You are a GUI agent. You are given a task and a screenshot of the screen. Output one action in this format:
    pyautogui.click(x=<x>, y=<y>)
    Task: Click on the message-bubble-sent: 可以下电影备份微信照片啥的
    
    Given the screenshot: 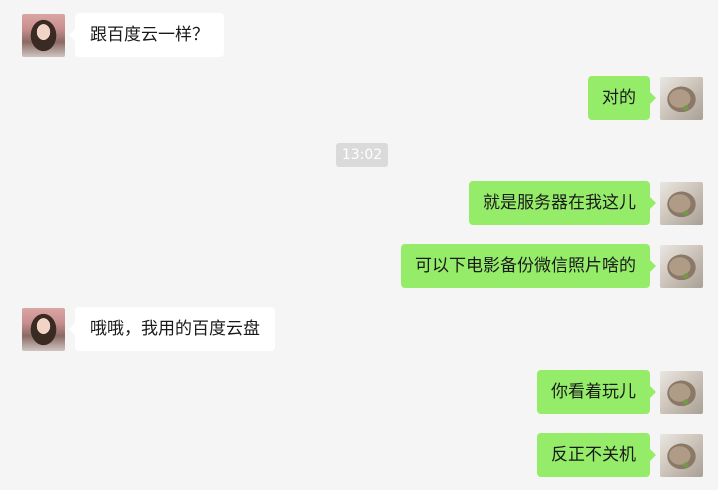 What is the action you would take?
    pyautogui.click(x=528, y=266)
    